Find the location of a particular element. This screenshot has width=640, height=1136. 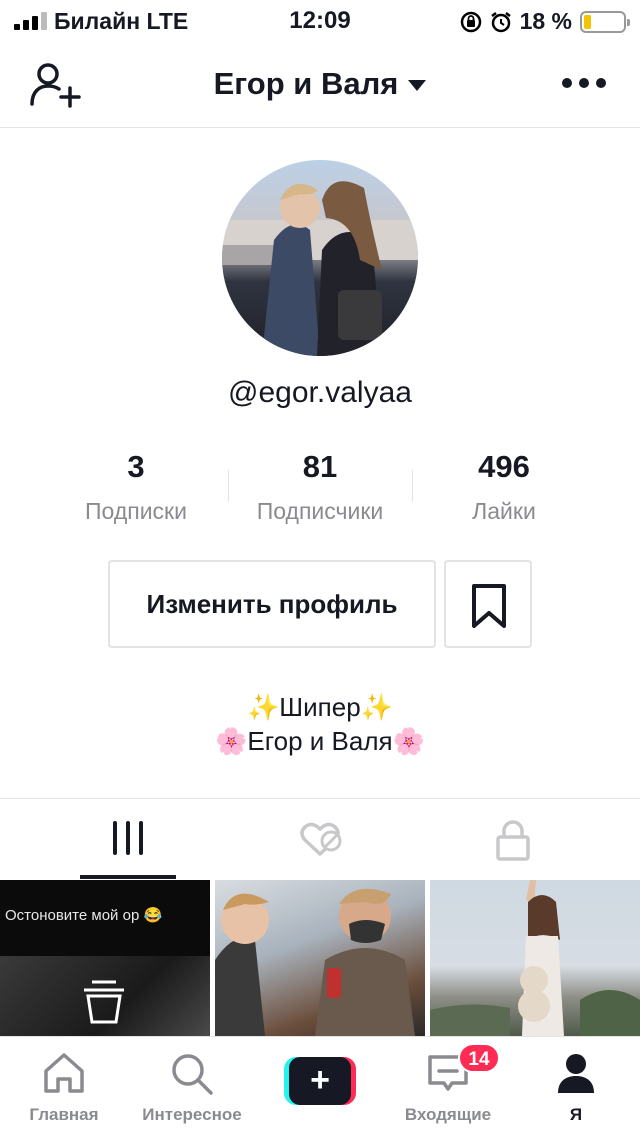

bookmark-icon is located at coordinates (489, 606).